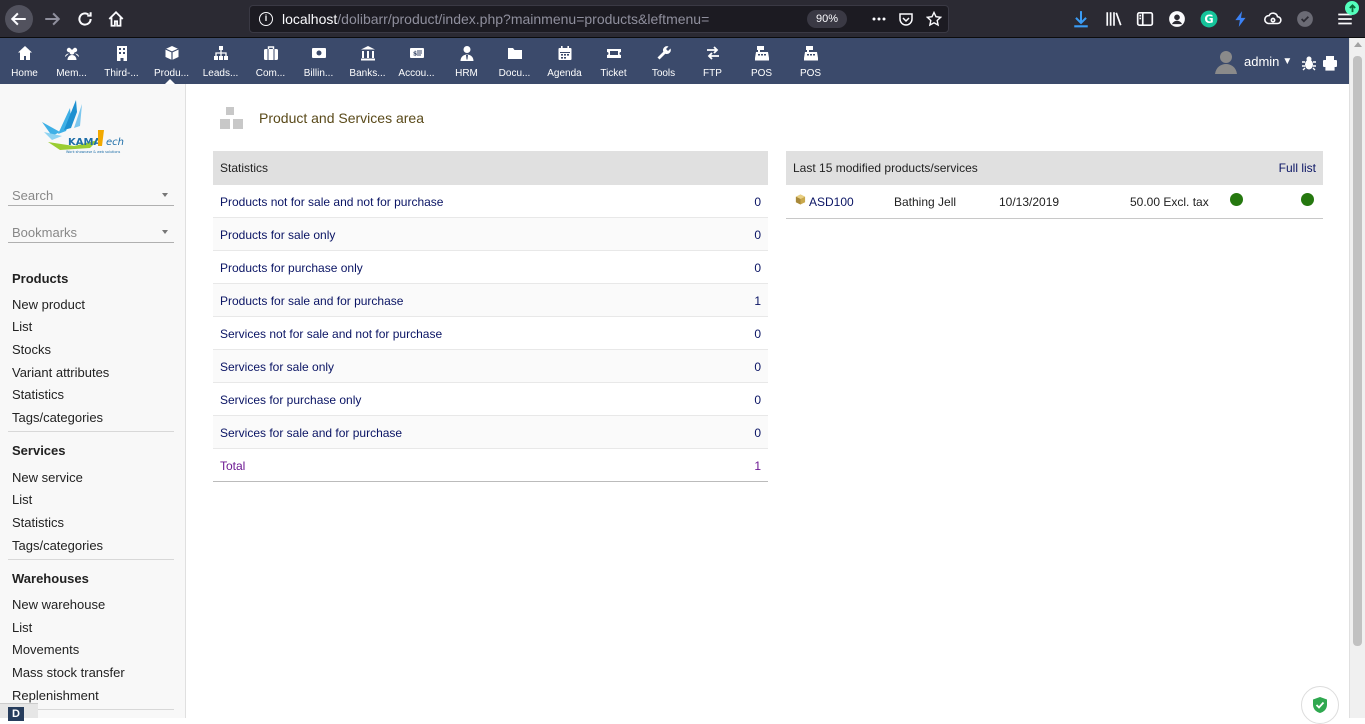 This screenshot has height=724, width=1365. Describe the element at coordinates (48, 304) in the screenshot. I see `sidebar-link-new-product: New product` at that location.